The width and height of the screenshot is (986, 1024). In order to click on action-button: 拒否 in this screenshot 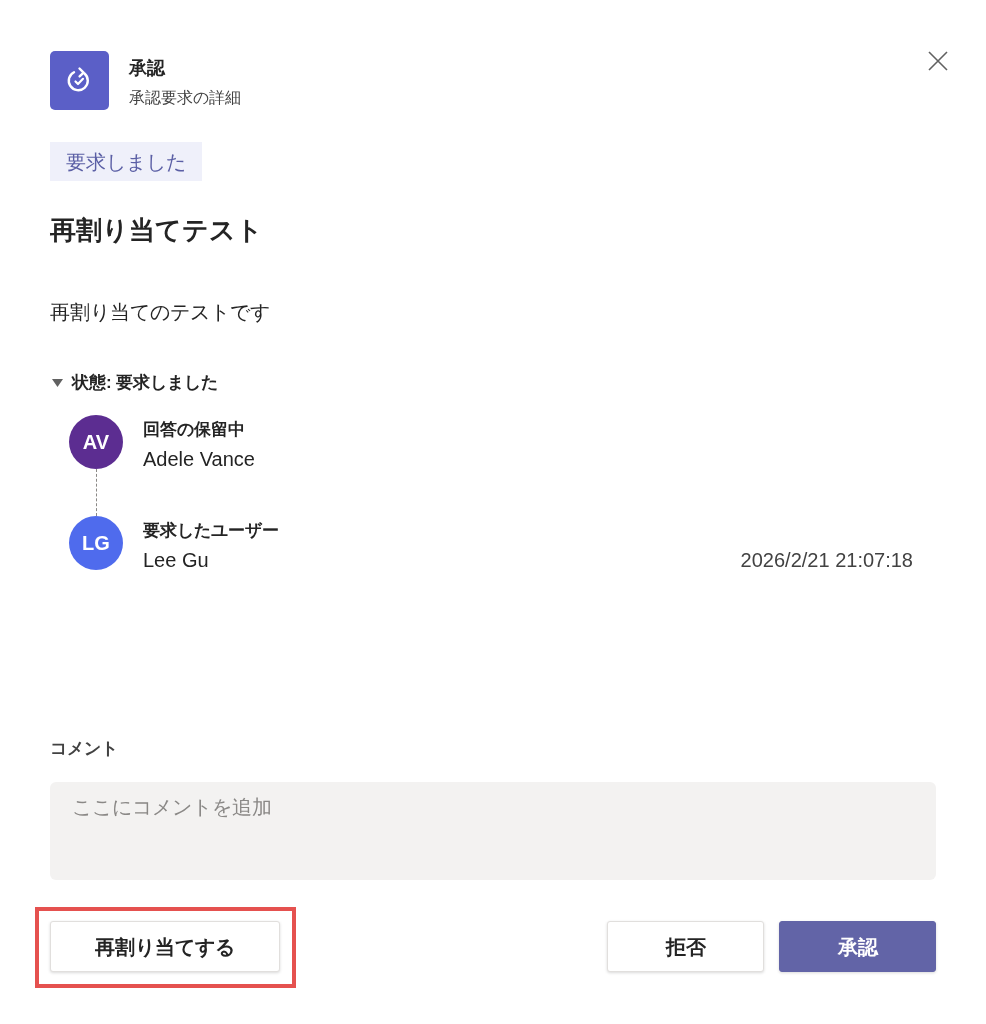, I will do `click(685, 946)`.